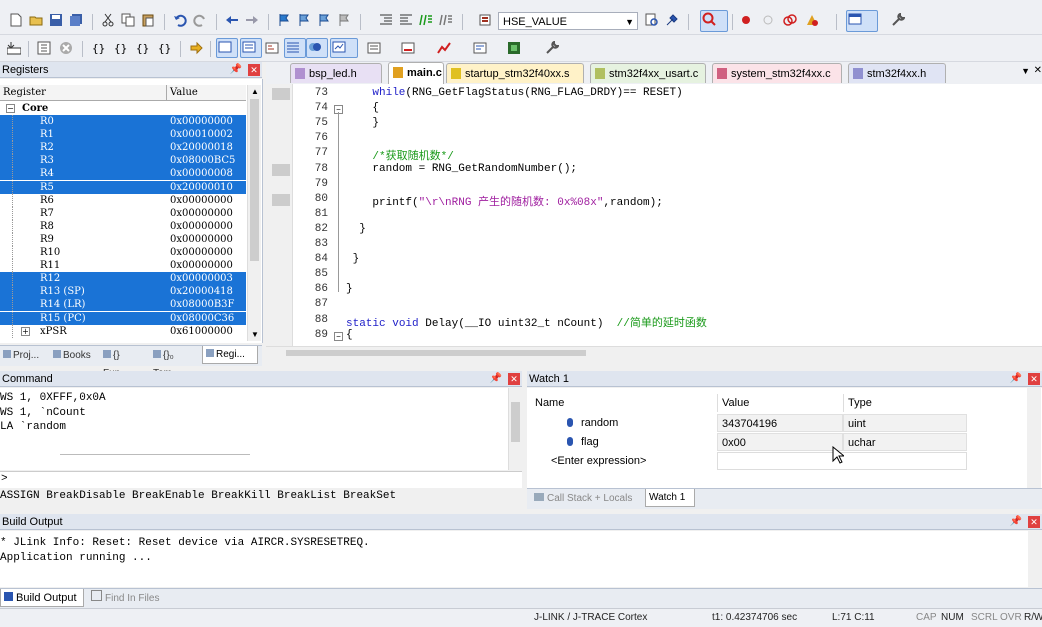 This screenshot has height=627, width=1042. Describe the element at coordinates (133, 599) in the screenshot. I see `tab-find-in-files: Find In Files` at that location.